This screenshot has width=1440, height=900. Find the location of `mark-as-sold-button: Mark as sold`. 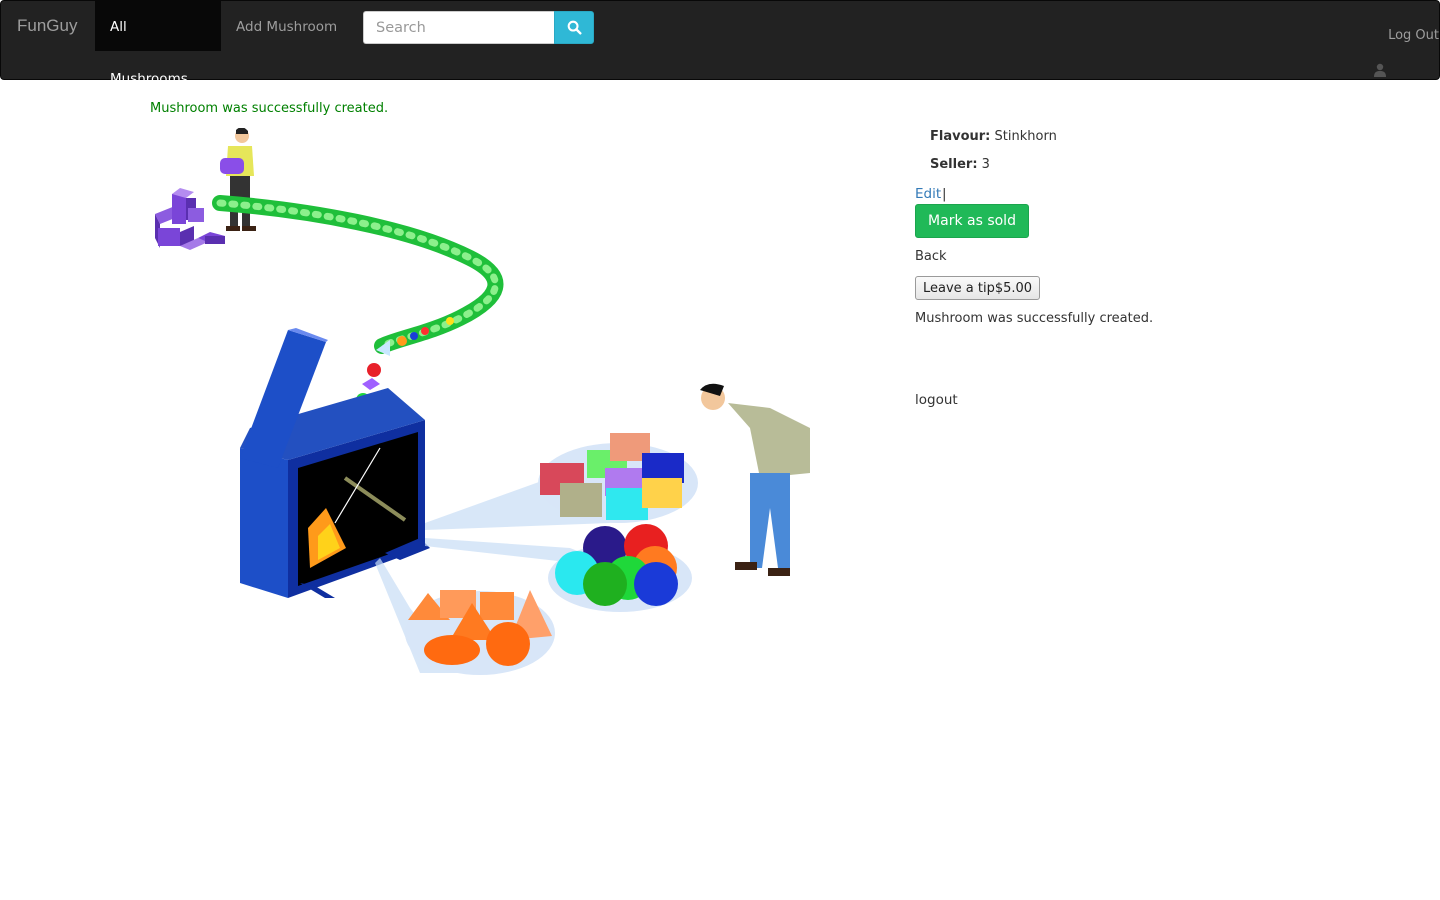

mark-as-sold-button: Mark as sold is located at coordinates (972, 221).